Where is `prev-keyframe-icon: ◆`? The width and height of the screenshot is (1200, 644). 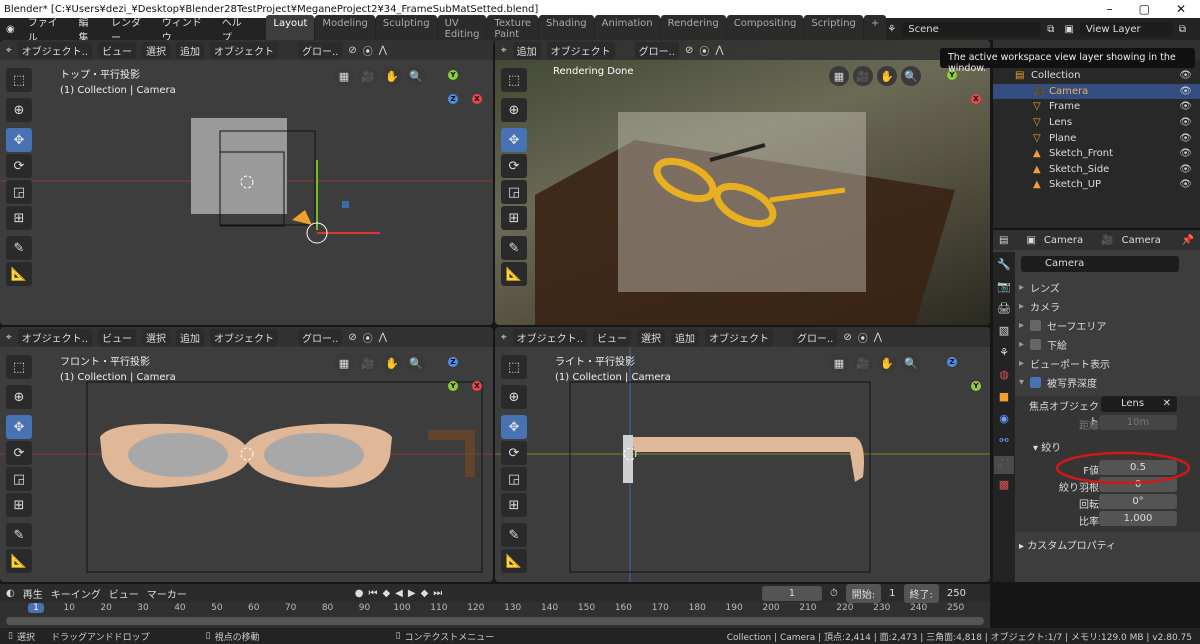
prev-keyframe-icon: ◆ is located at coordinates (386, 593).